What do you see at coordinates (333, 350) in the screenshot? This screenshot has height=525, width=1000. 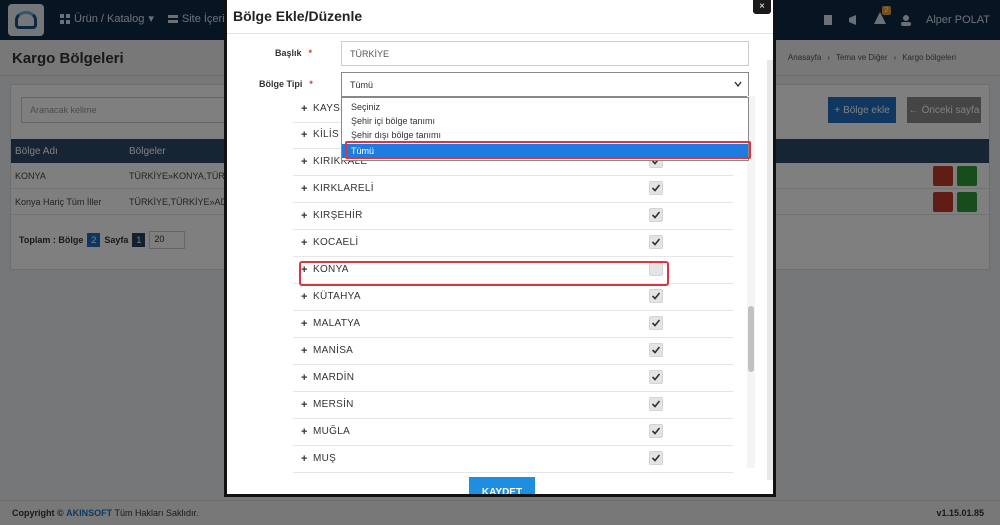 I see `region-name: MANİSA` at bounding box center [333, 350].